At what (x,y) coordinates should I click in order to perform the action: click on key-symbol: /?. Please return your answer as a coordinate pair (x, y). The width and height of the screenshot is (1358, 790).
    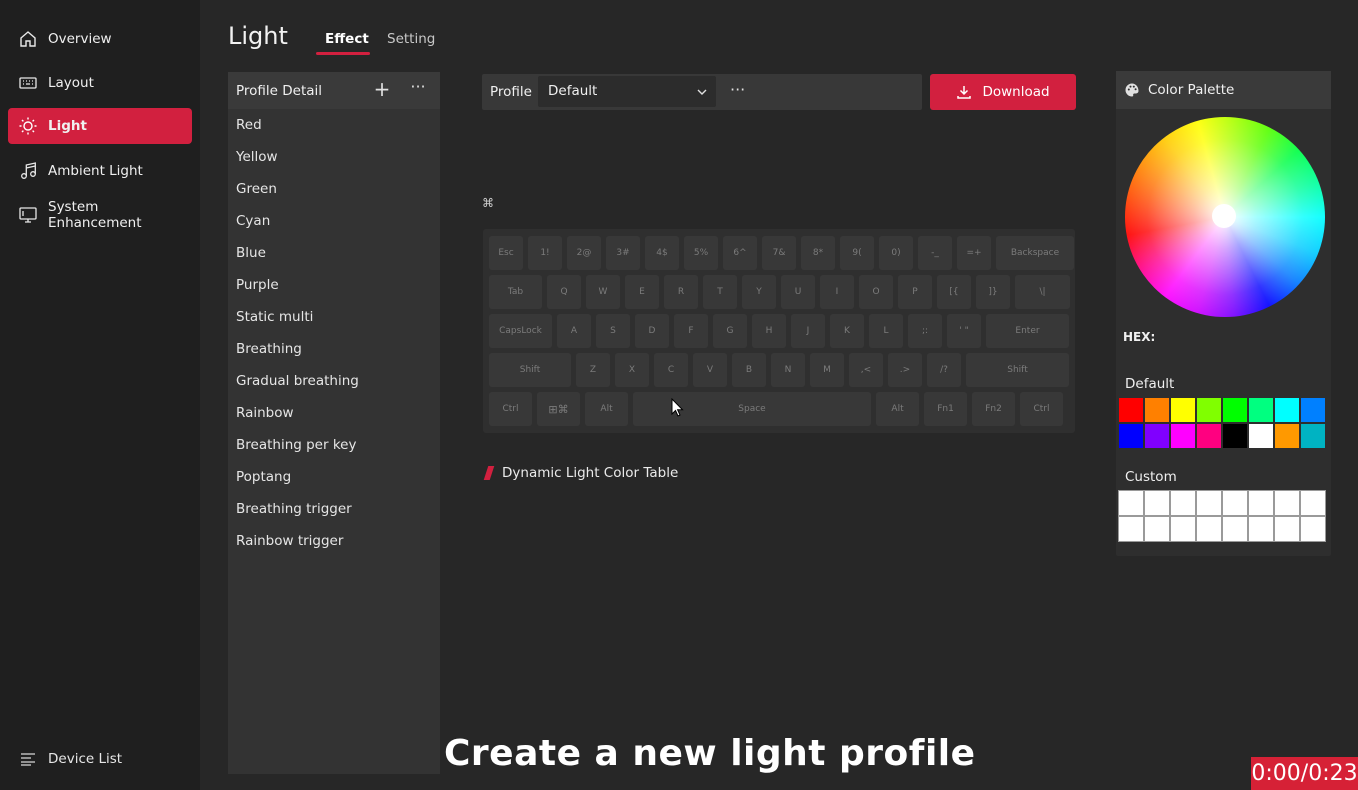
    Looking at the image, I should click on (944, 370).